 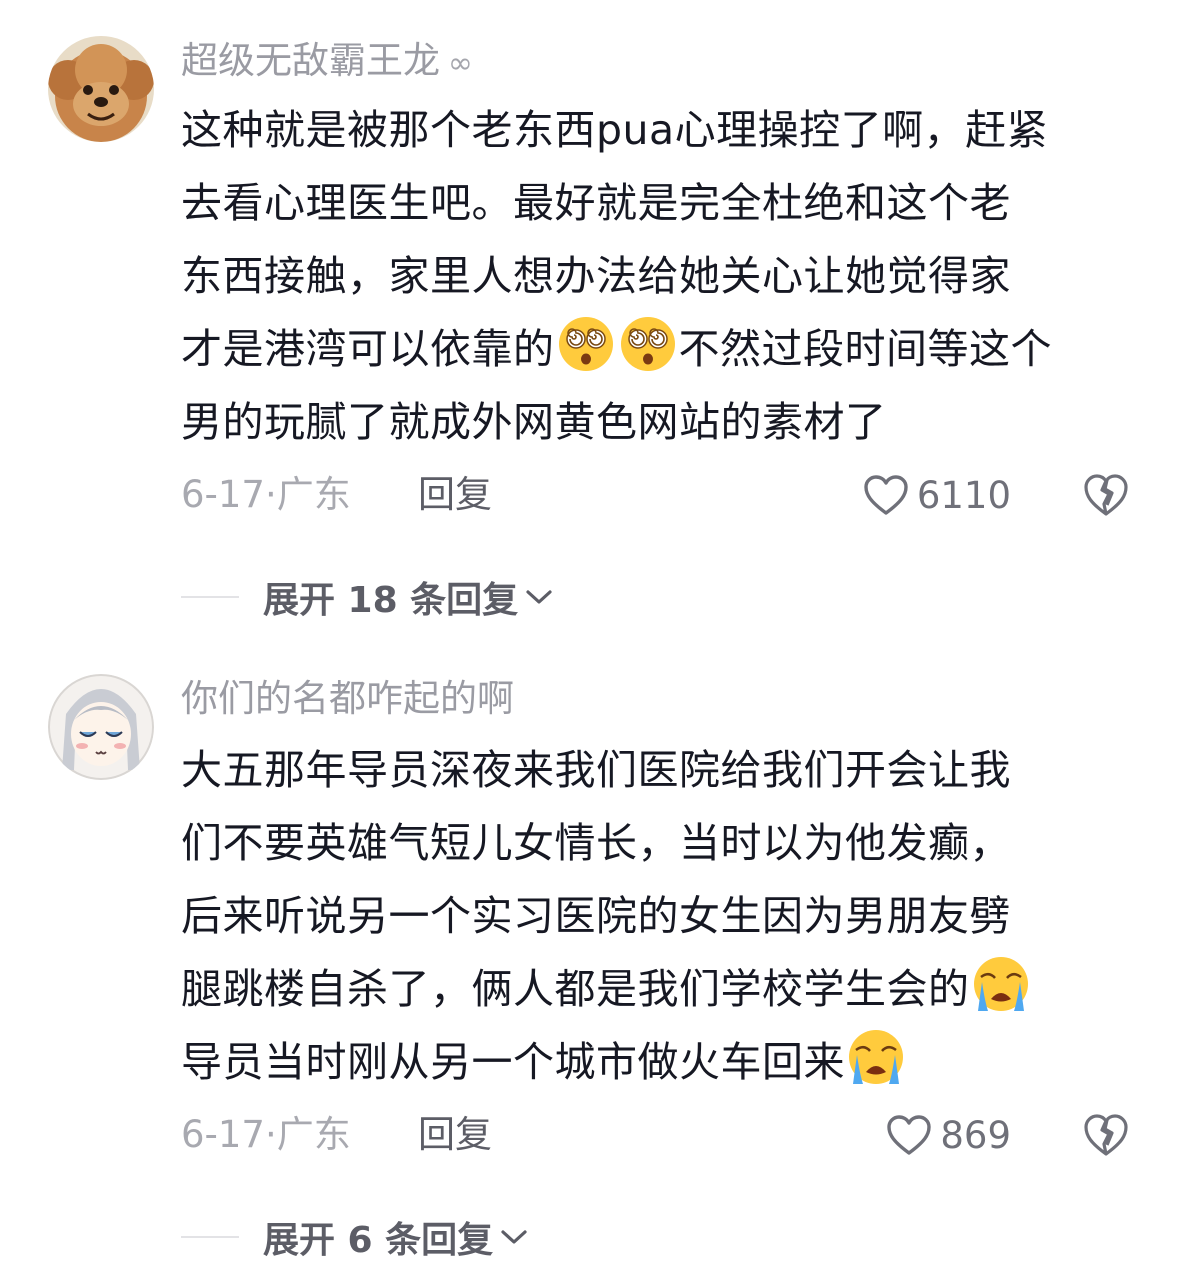 I want to click on like-button: 869, so click(x=948, y=1135).